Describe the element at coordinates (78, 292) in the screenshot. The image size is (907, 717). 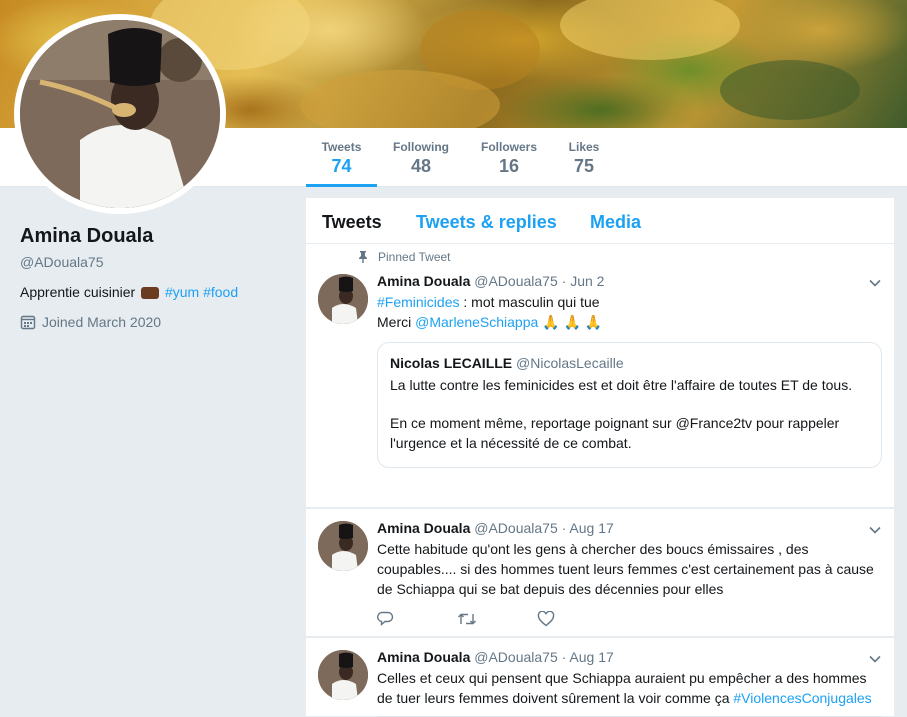
I see `bio-text: Apprentie cuisinier` at that location.